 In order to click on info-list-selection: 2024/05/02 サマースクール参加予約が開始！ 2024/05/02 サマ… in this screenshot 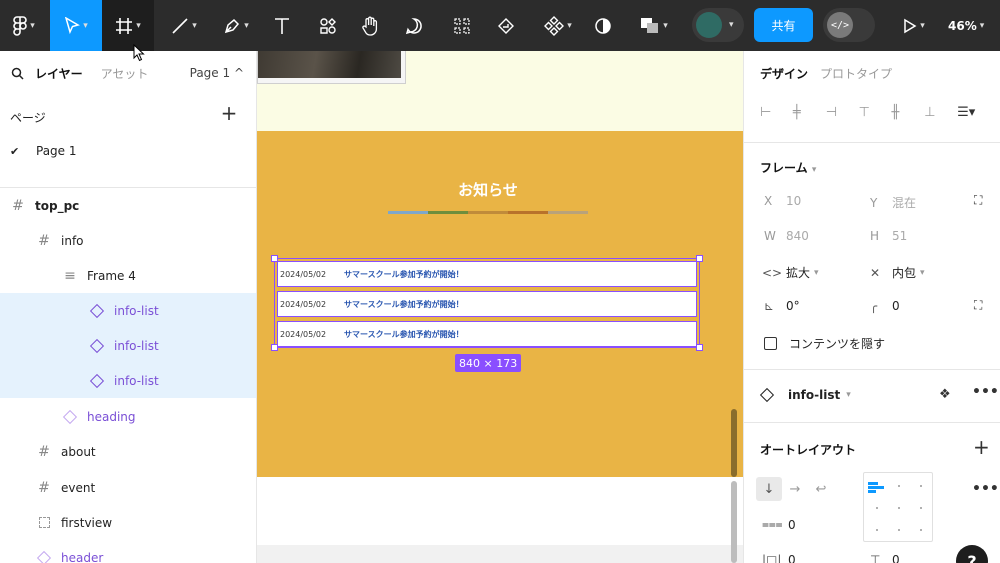, I will do `click(487, 303)`.